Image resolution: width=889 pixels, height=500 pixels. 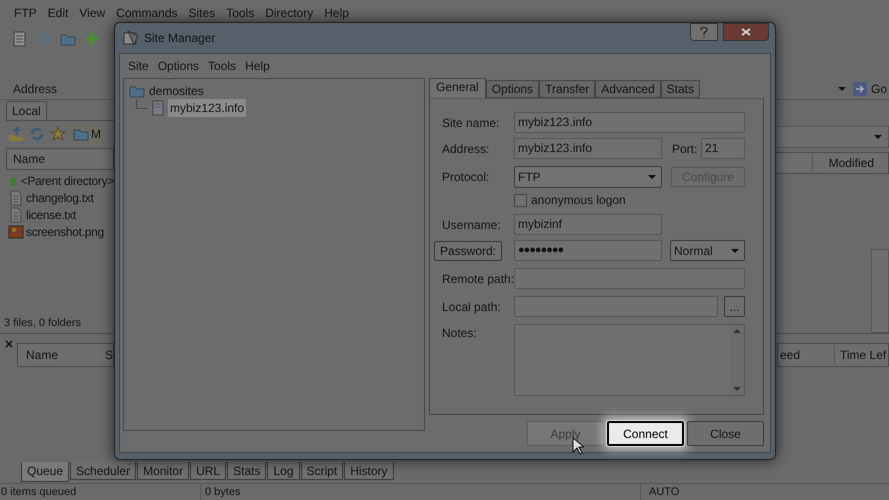 I want to click on window-icon, so click(x=131, y=38).